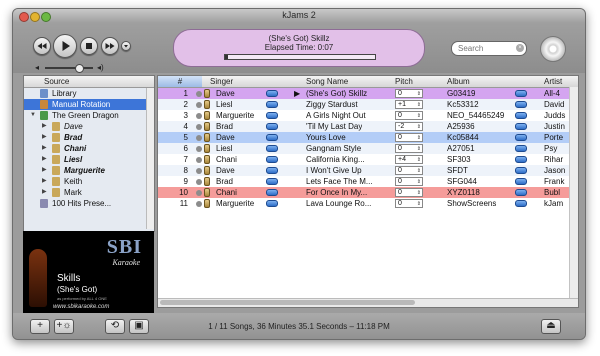 Image resolution: width=600 pixels, height=356 pixels. Describe the element at coordinates (89, 137) in the screenshot. I see `source-item: ▶ Brad` at that location.